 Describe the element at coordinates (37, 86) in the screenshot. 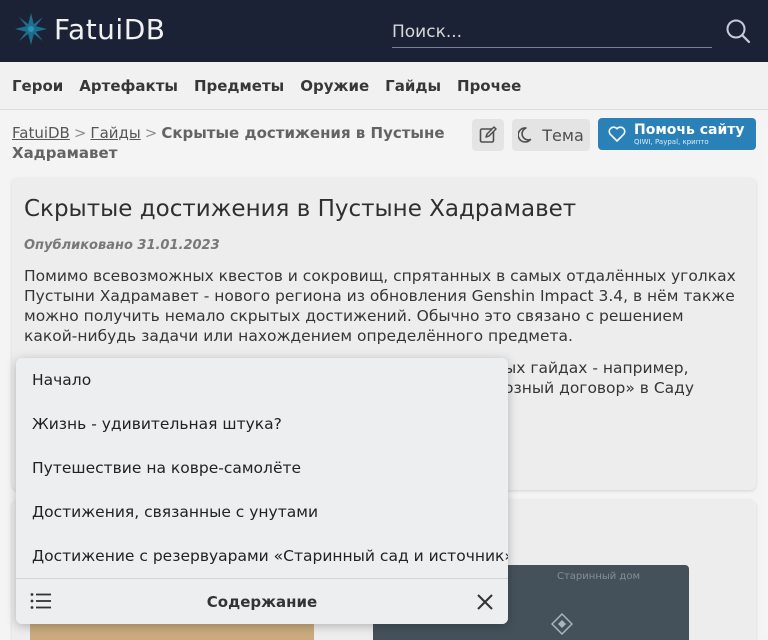

I see `nav-item-heroes: Герои` at that location.